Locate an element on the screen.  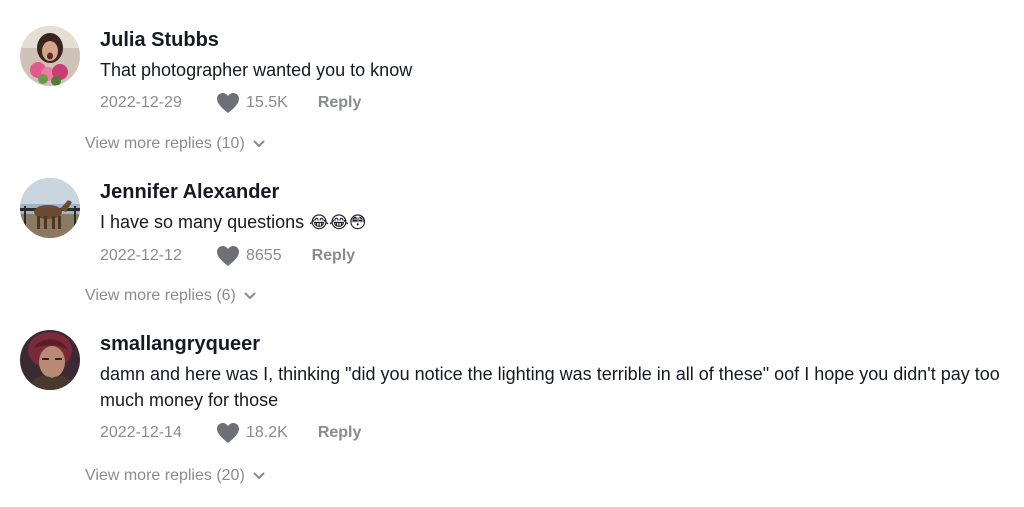
comment-text: I have so many questions 😂😂😳 is located at coordinates (550, 222).